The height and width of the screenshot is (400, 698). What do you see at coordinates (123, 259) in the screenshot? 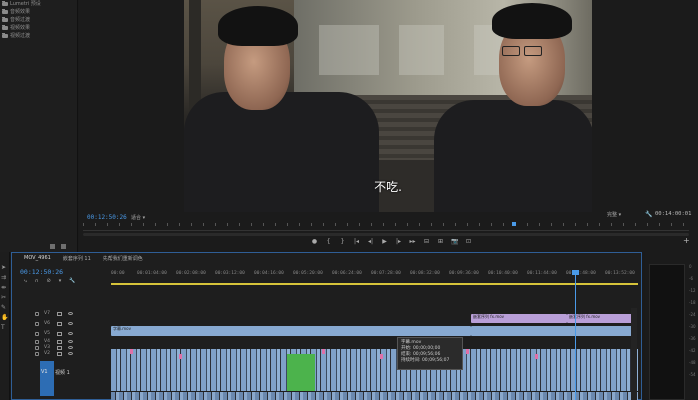
I see `tab-regrade: 先帮我们重新调色` at bounding box center [123, 259].